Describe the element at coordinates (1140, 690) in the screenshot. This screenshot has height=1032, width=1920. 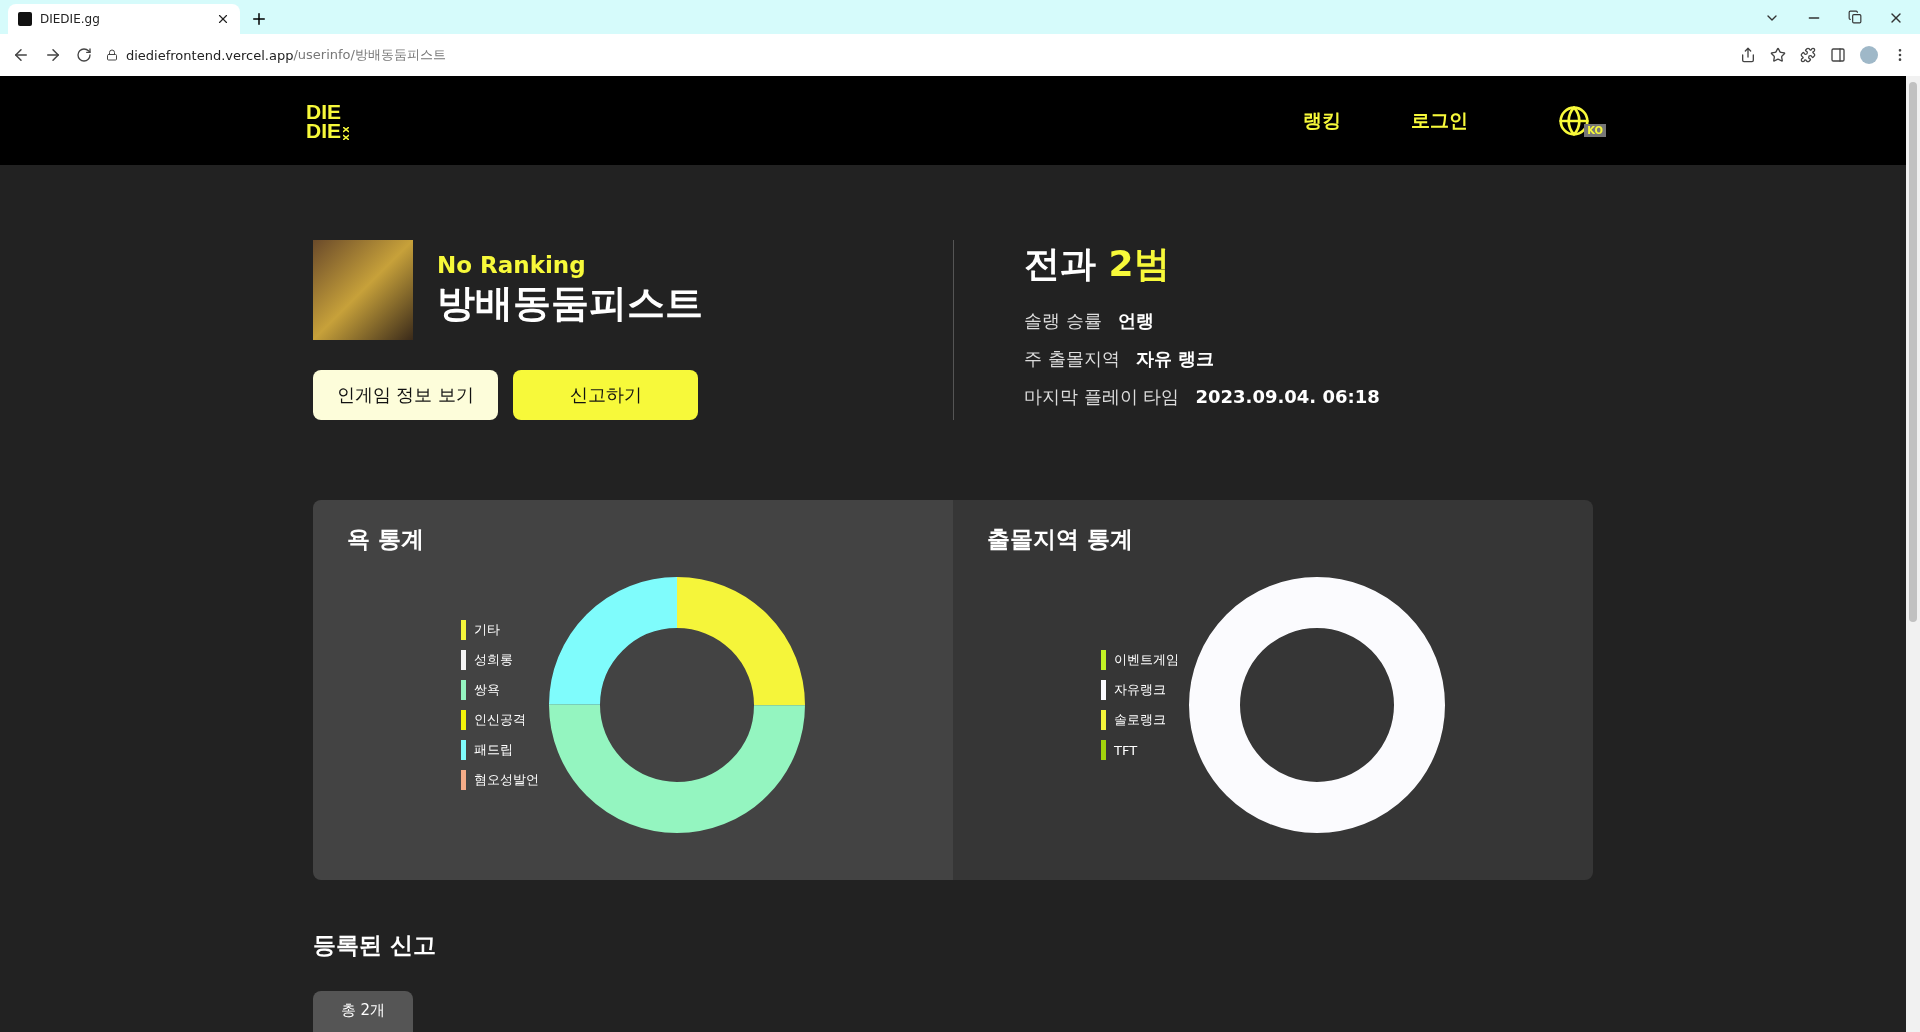
I see `legend-label: 자유랭크` at that location.